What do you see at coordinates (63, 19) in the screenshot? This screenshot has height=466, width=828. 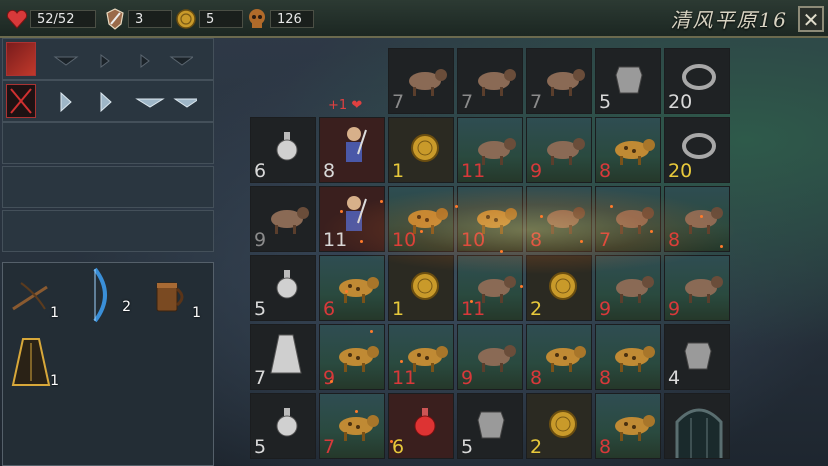 I see `hp-value: 52/52` at bounding box center [63, 19].